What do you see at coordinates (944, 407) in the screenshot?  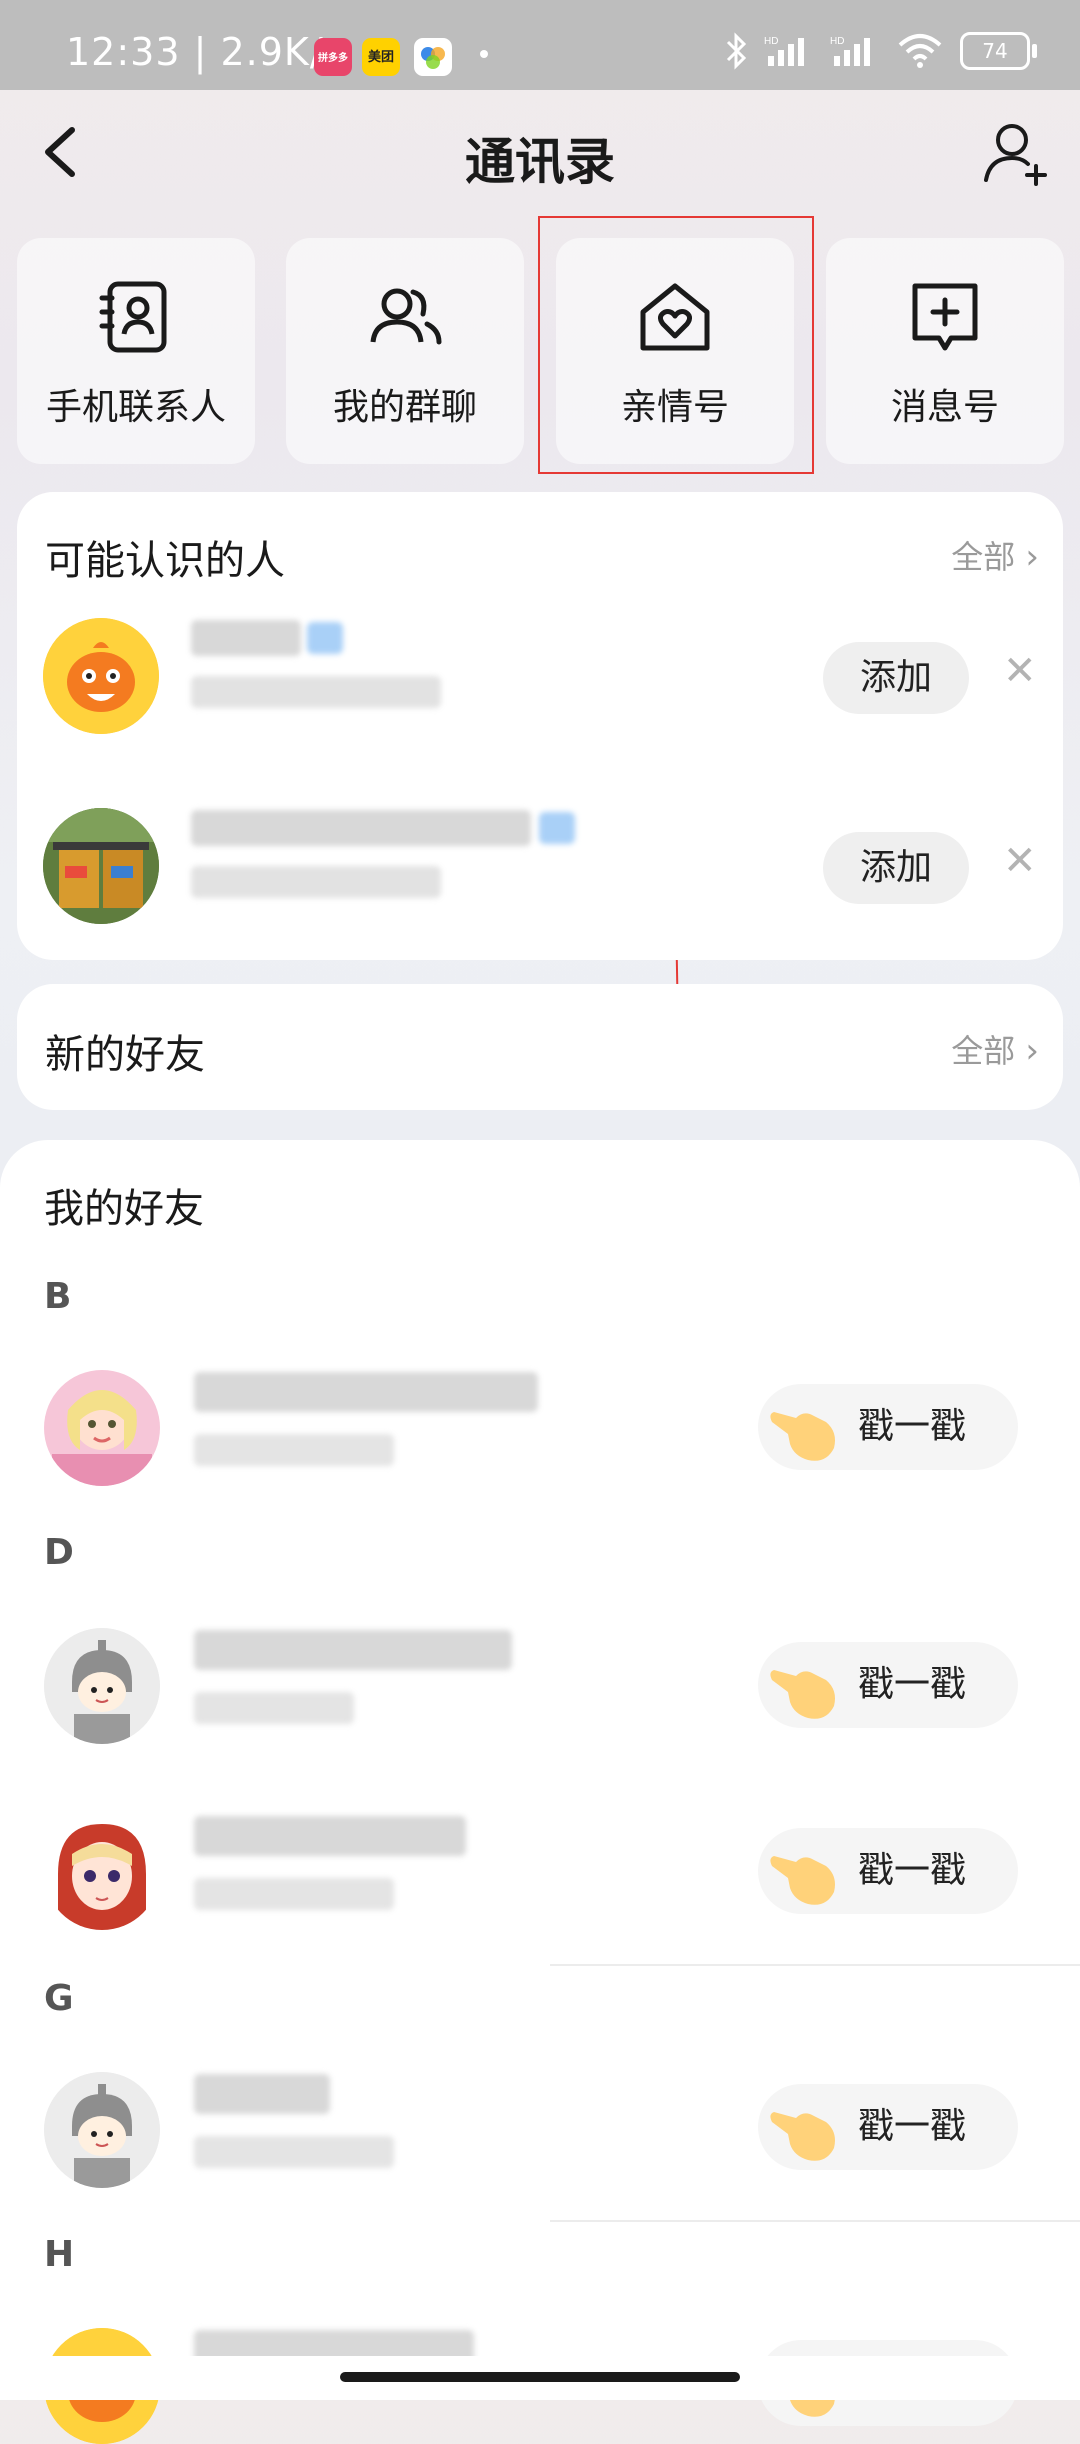 I see `tile-label: 消息号` at bounding box center [944, 407].